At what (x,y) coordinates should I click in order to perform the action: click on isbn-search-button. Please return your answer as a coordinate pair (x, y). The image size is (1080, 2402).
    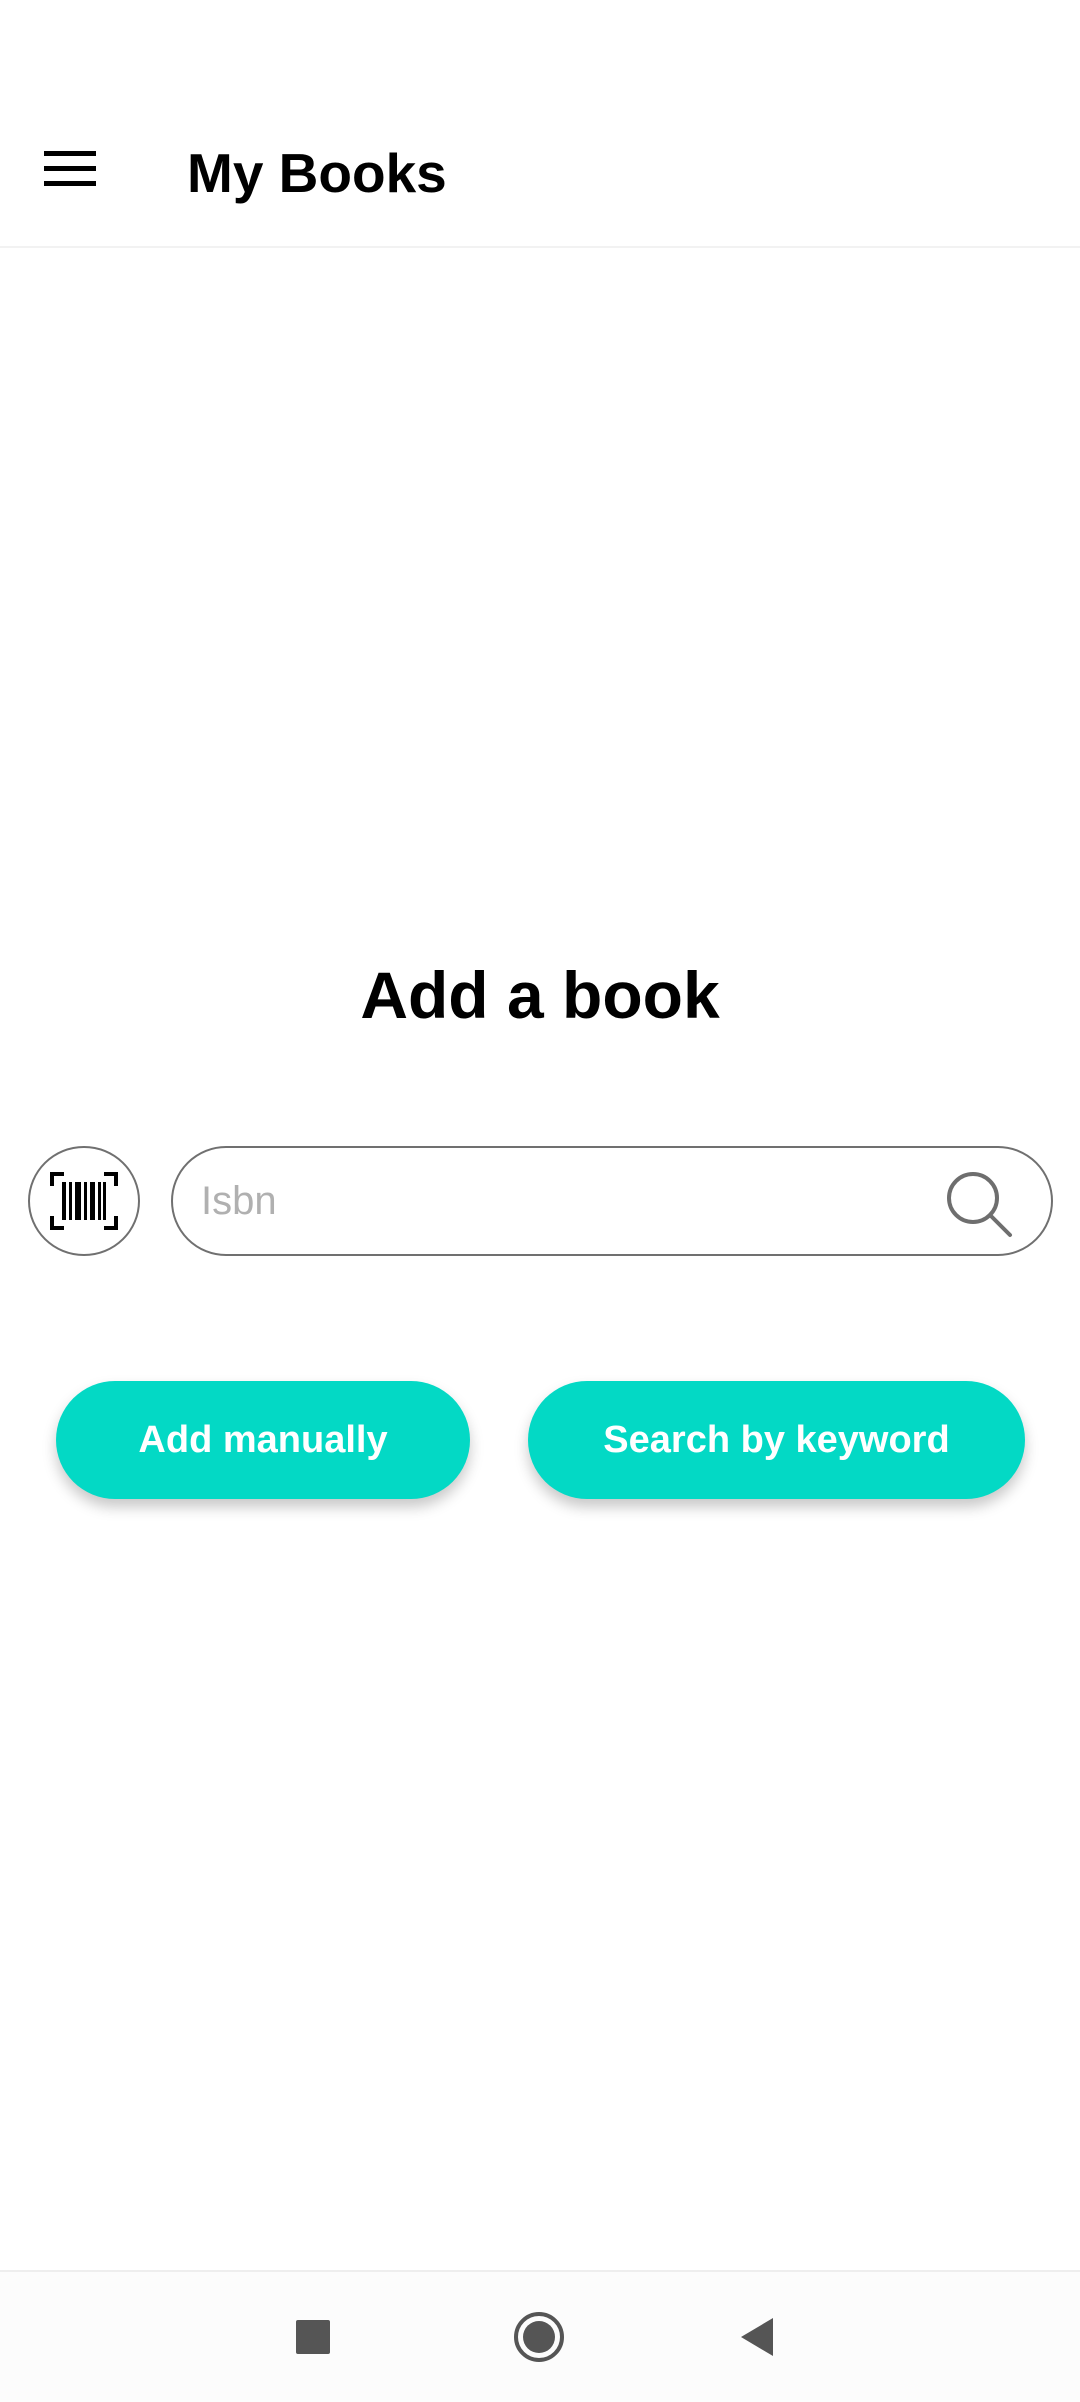
    Looking at the image, I should click on (979, 1204).